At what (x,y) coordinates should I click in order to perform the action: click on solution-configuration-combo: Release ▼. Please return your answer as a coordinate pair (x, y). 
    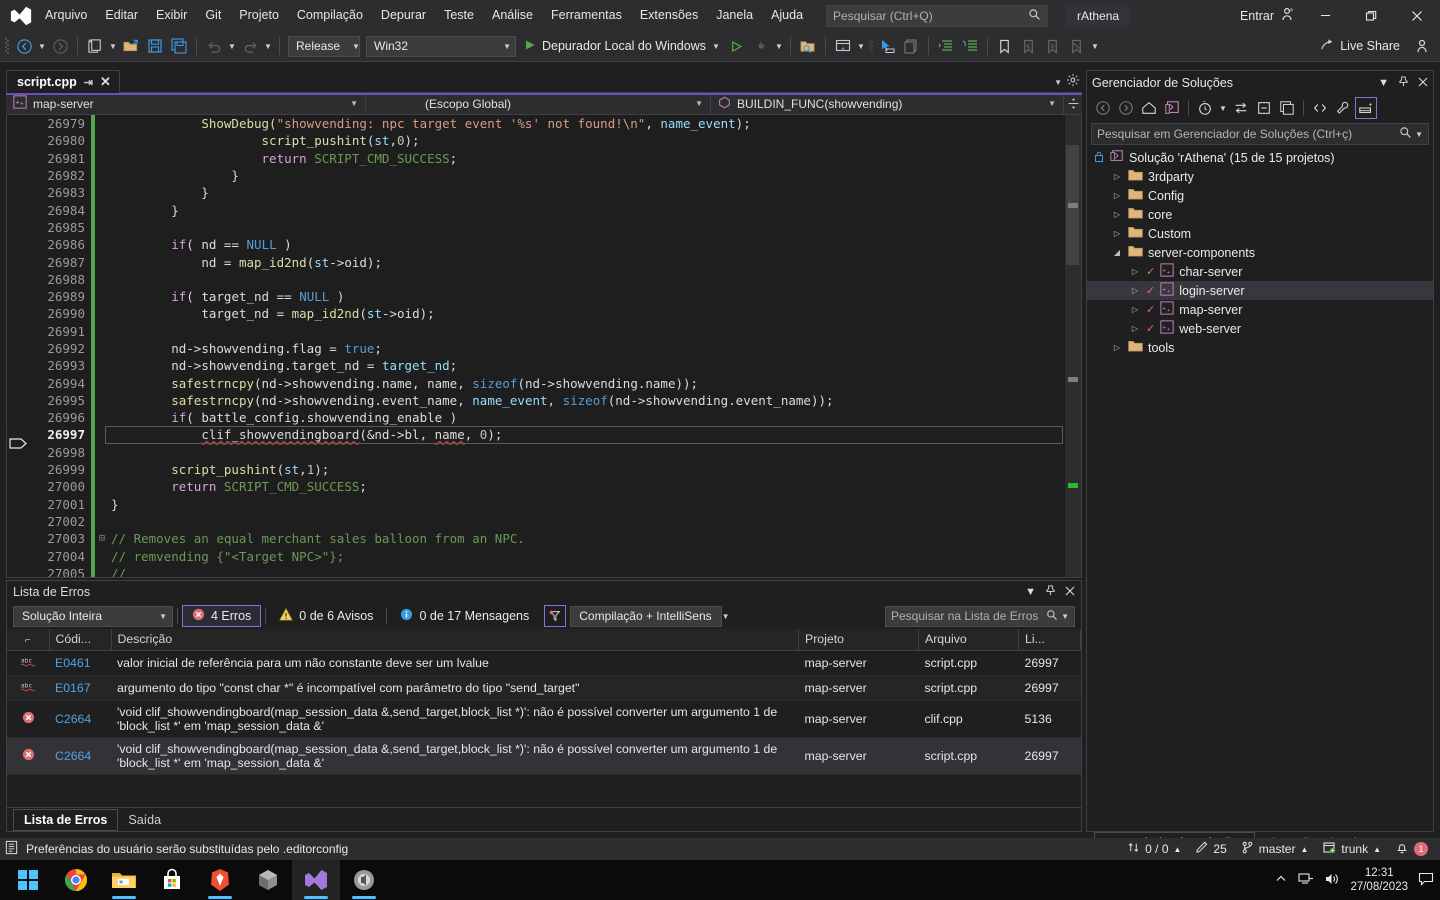
    Looking at the image, I should click on (324, 46).